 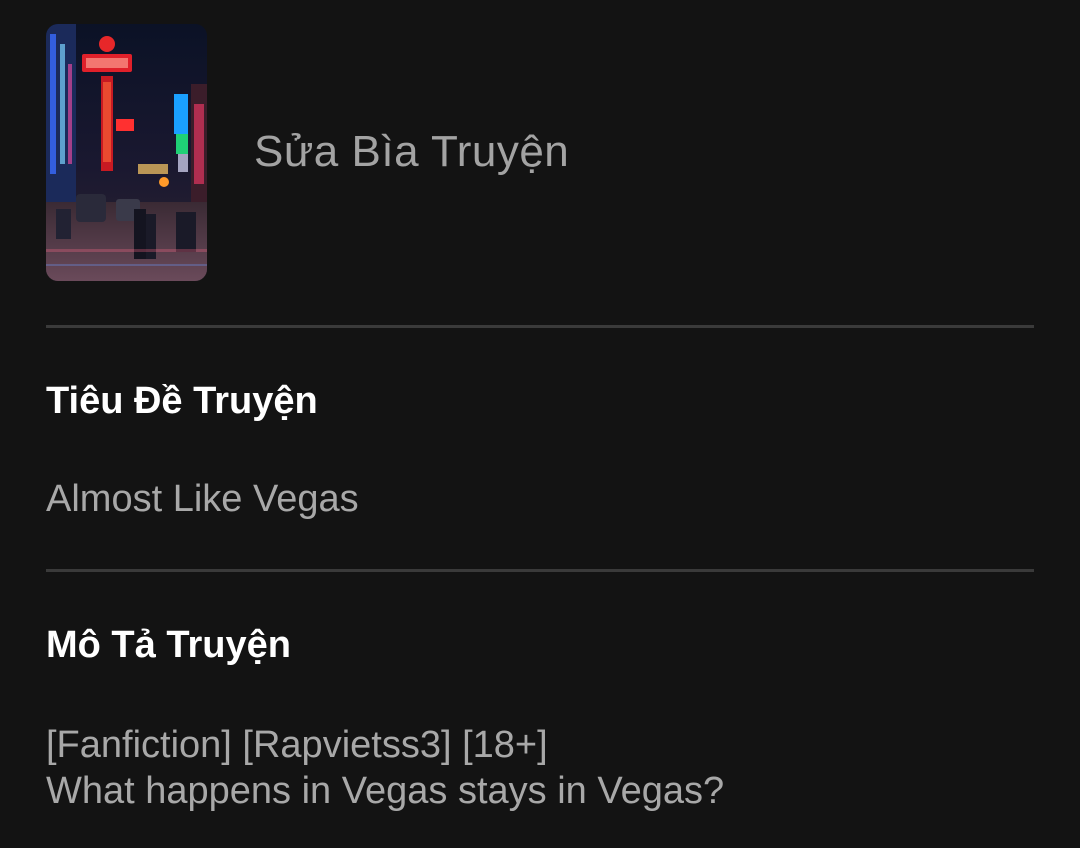 What do you see at coordinates (540, 499) in the screenshot?
I see `story-title-field: Almost Like Vegas` at bounding box center [540, 499].